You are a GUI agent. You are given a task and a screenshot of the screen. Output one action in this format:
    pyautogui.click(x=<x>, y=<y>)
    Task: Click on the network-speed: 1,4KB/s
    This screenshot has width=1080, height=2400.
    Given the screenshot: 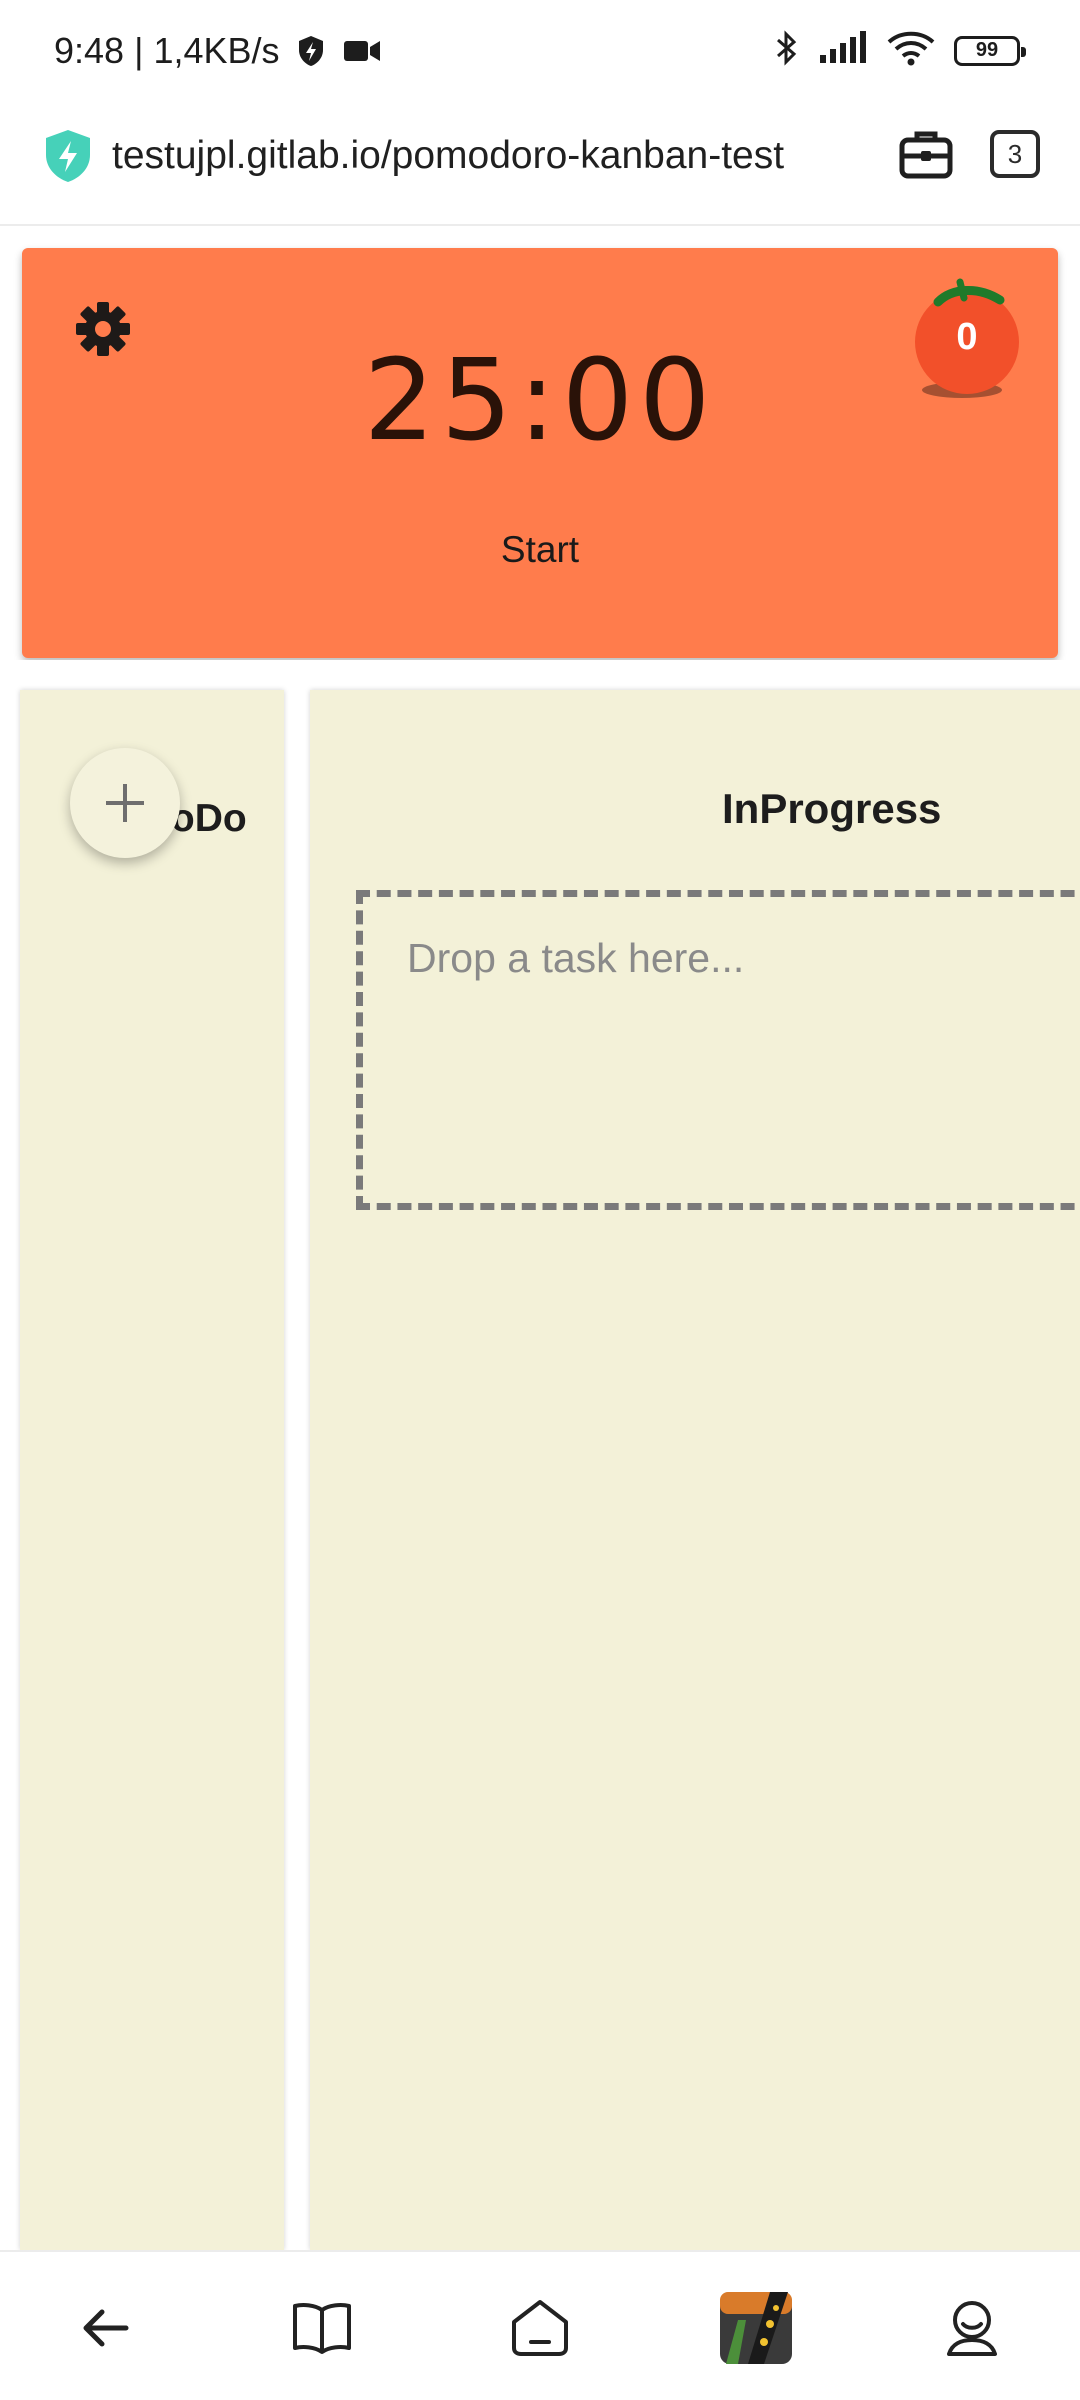 What is the action you would take?
    pyautogui.click(x=216, y=50)
    